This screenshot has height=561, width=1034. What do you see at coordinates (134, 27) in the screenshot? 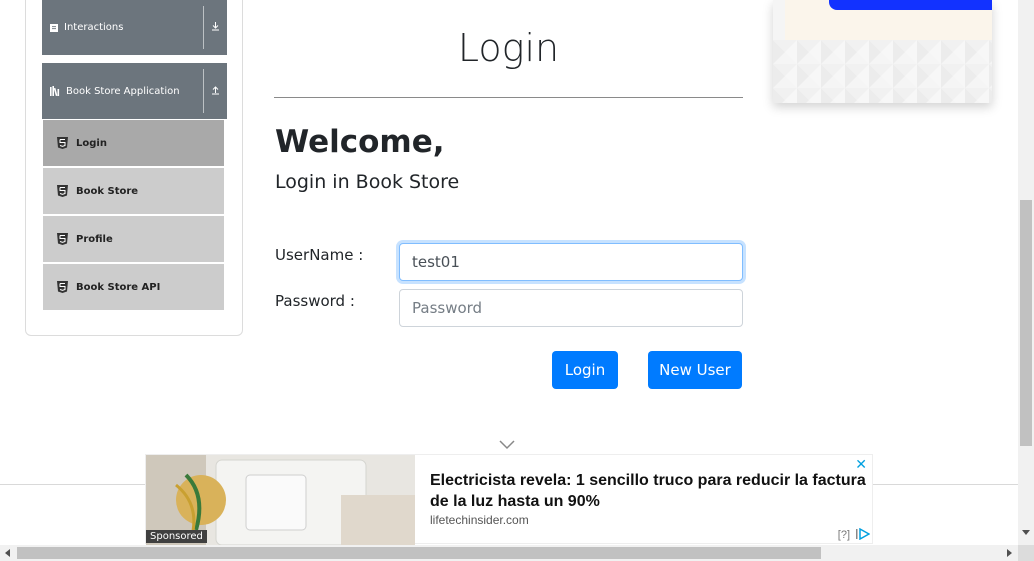
I see `group-header-interactions: Interactions` at bounding box center [134, 27].